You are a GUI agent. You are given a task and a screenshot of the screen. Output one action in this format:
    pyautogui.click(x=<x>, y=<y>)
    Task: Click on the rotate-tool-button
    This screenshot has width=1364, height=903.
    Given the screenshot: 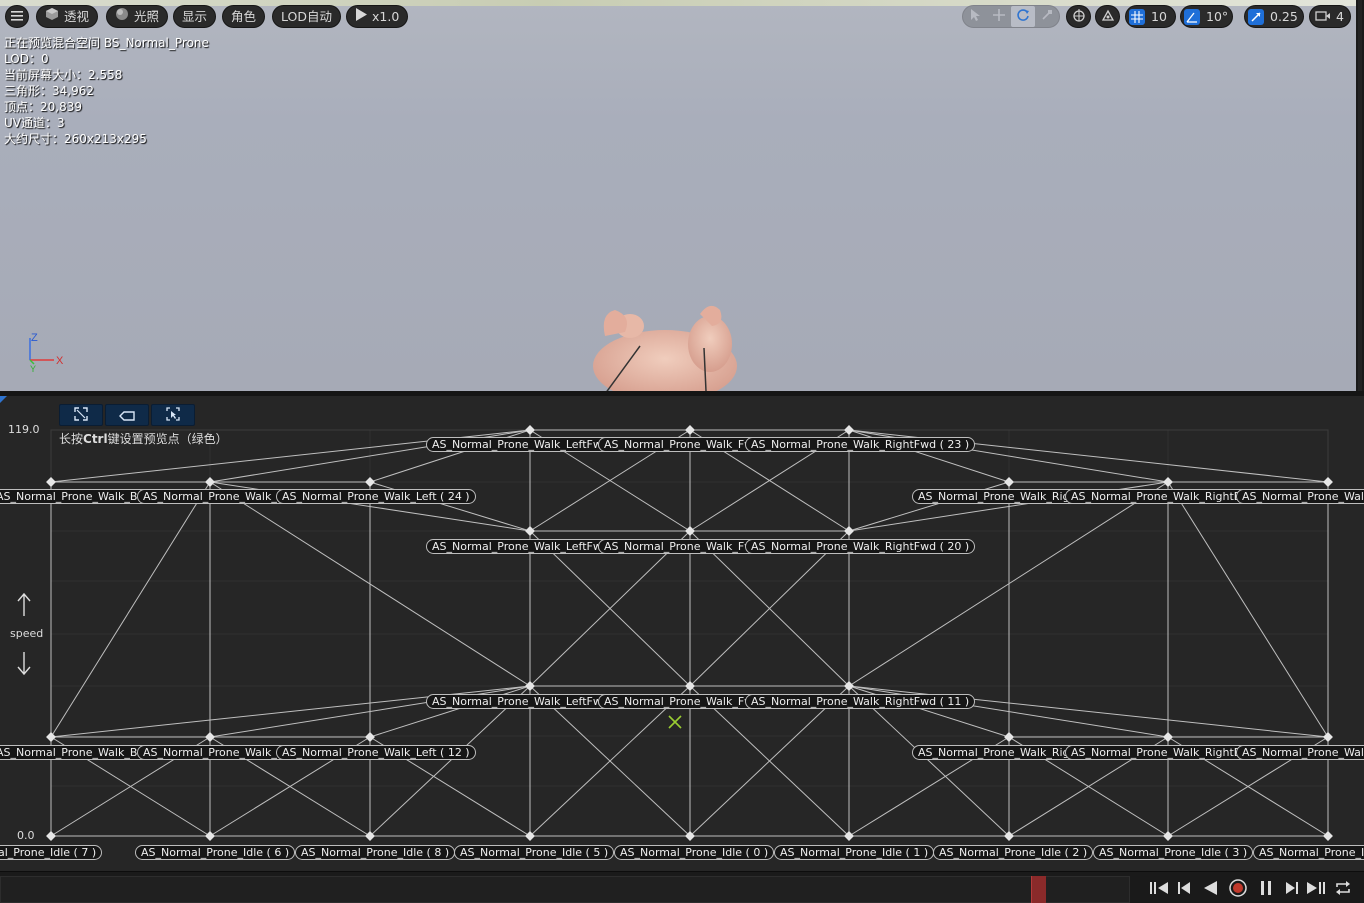 What is the action you would take?
    pyautogui.click(x=1023, y=16)
    